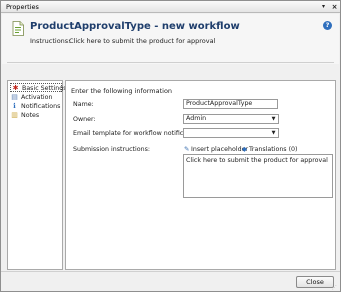 The height and width of the screenshot is (292, 341). I want to click on nav-item-activation: ▤ Activation, so click(36, 97).